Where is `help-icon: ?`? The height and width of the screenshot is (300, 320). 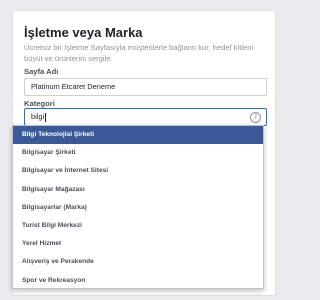 help-icon: ? is located at coordinates (255, 117).